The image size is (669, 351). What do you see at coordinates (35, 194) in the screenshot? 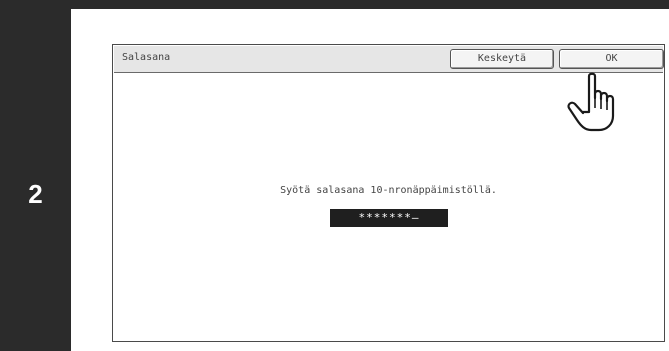
I see `step-number: 2` at bounding box center [35, 194].